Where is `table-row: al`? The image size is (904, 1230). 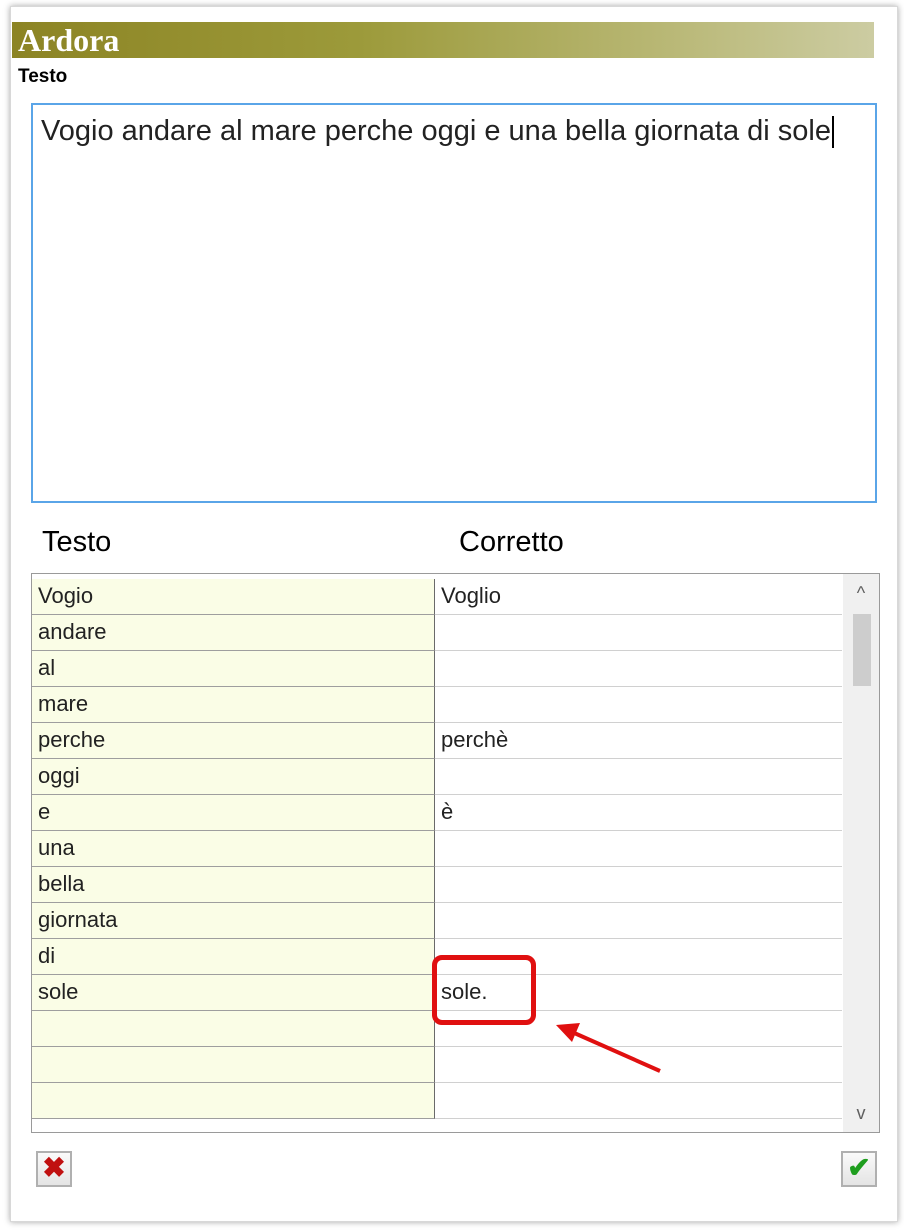 table-row: al is located at coordinates (437, 669).